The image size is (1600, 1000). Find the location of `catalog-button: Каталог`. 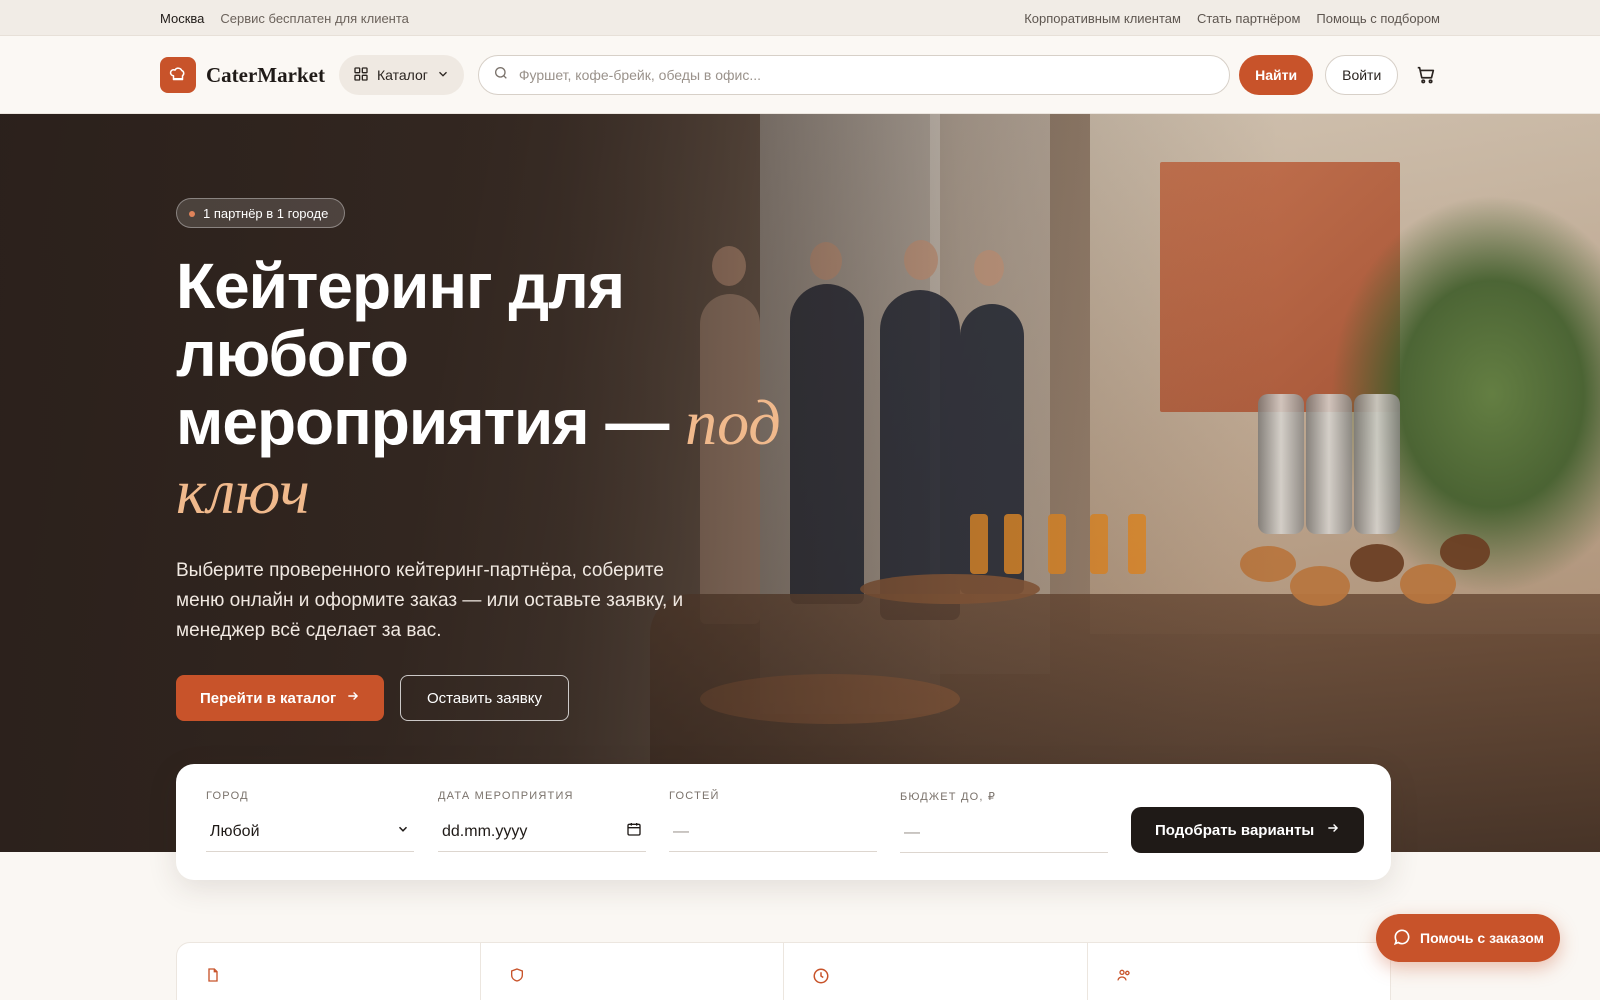

catalog-button: Каталог is located at coordinates (401, 75).